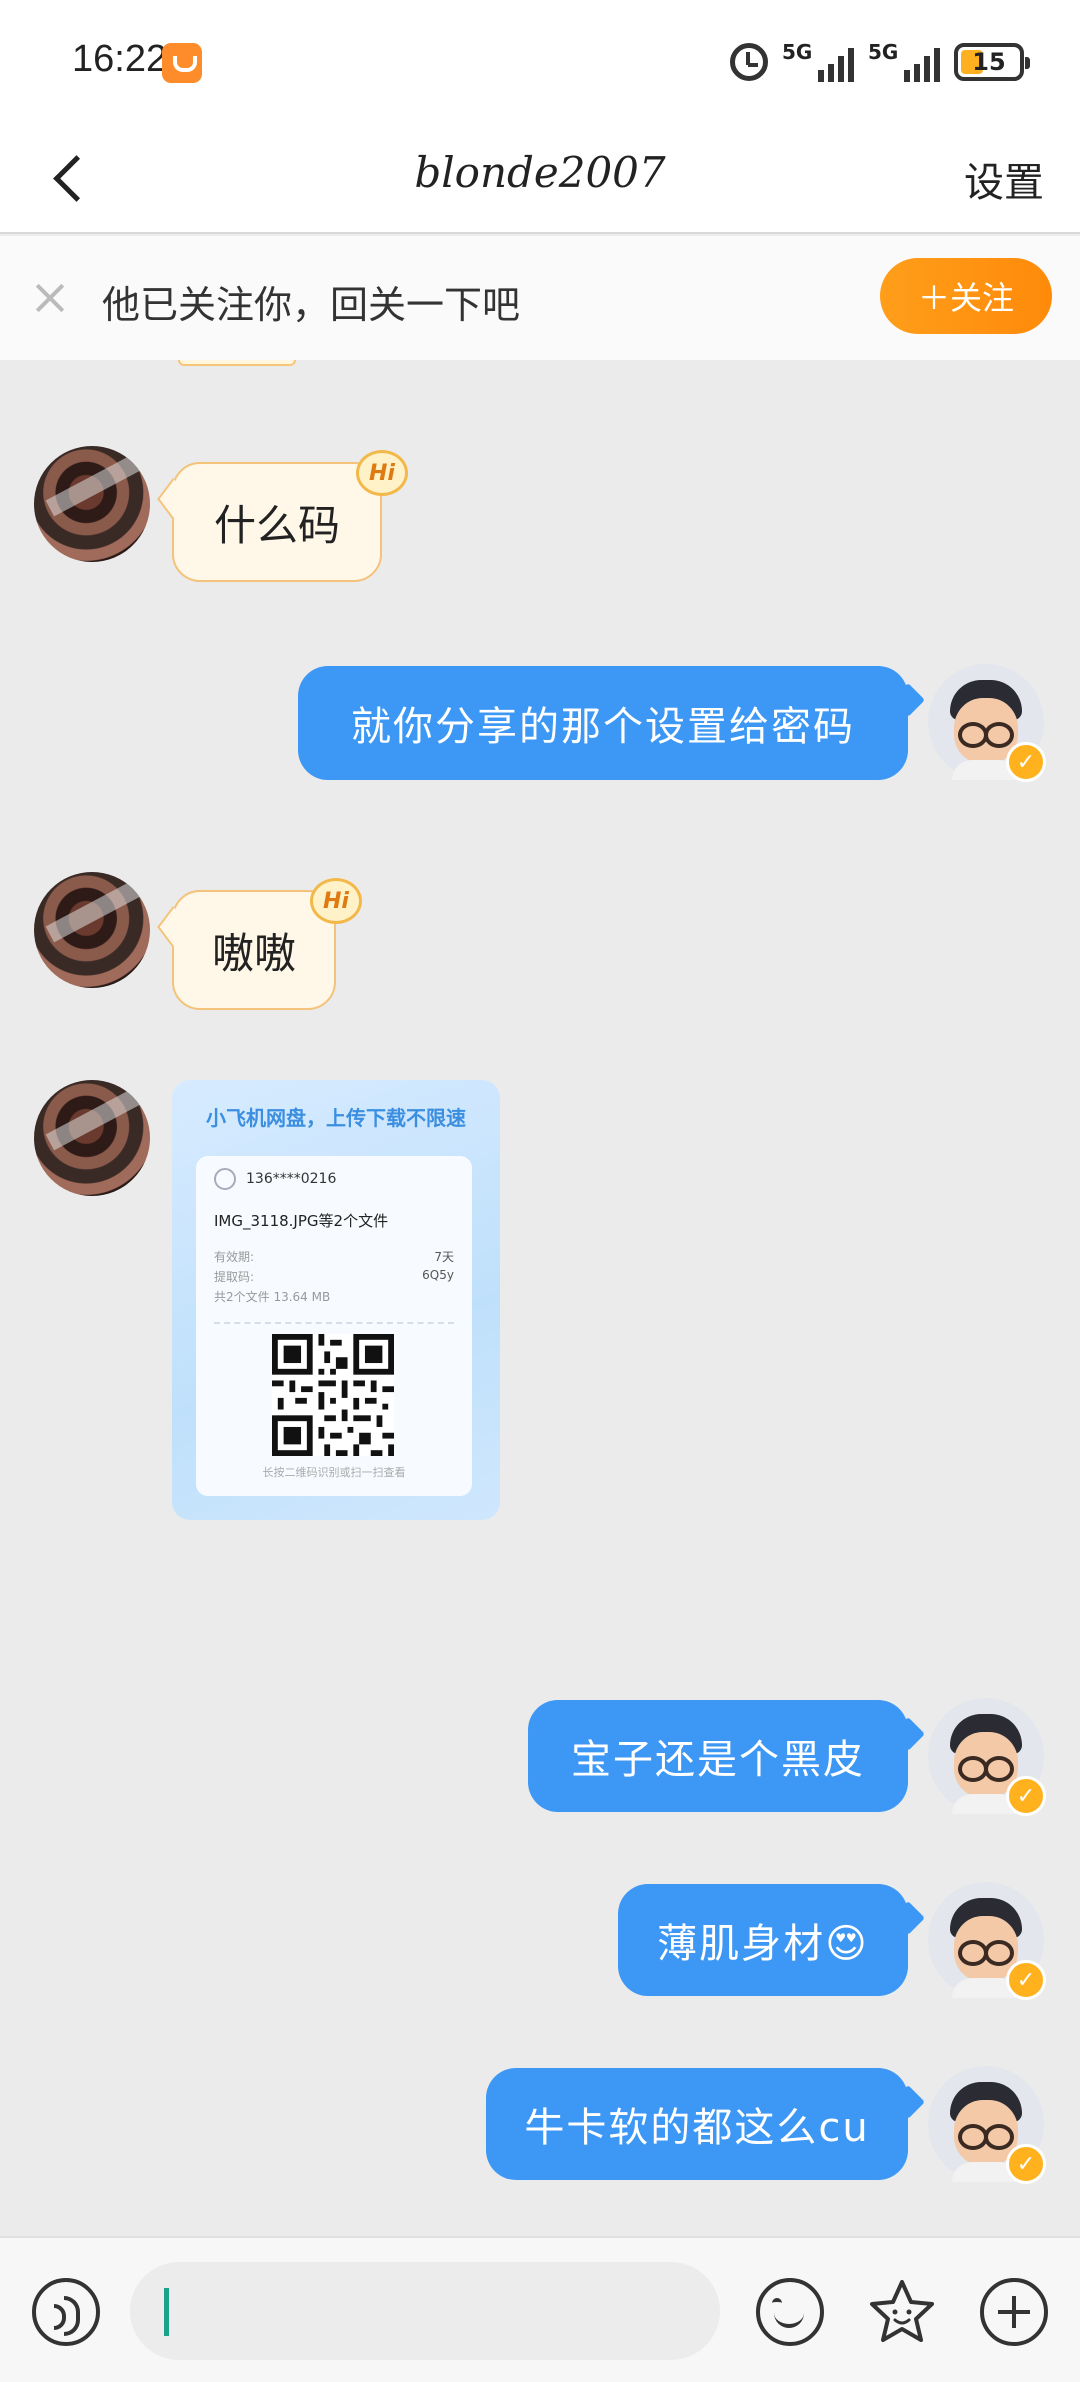 Image resolution: width=1080 pixels, height=2382 pixels. Describe the element at coordinates (166, 2312) in the screenshot. I see `text-cursor` at that location.